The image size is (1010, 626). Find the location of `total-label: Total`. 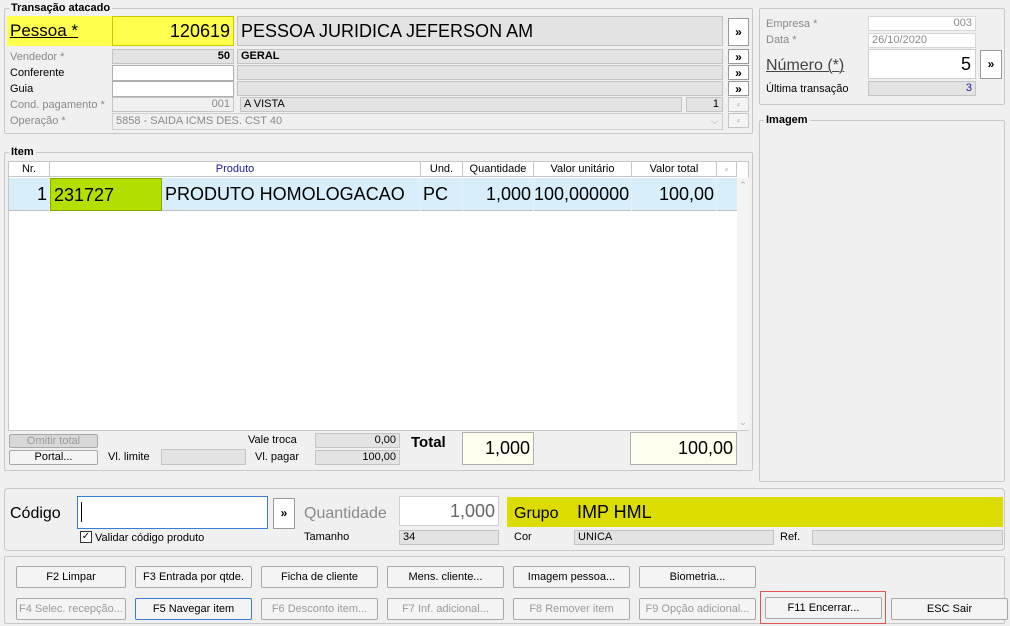

total-label: Total is located at coordinates (428, 442).